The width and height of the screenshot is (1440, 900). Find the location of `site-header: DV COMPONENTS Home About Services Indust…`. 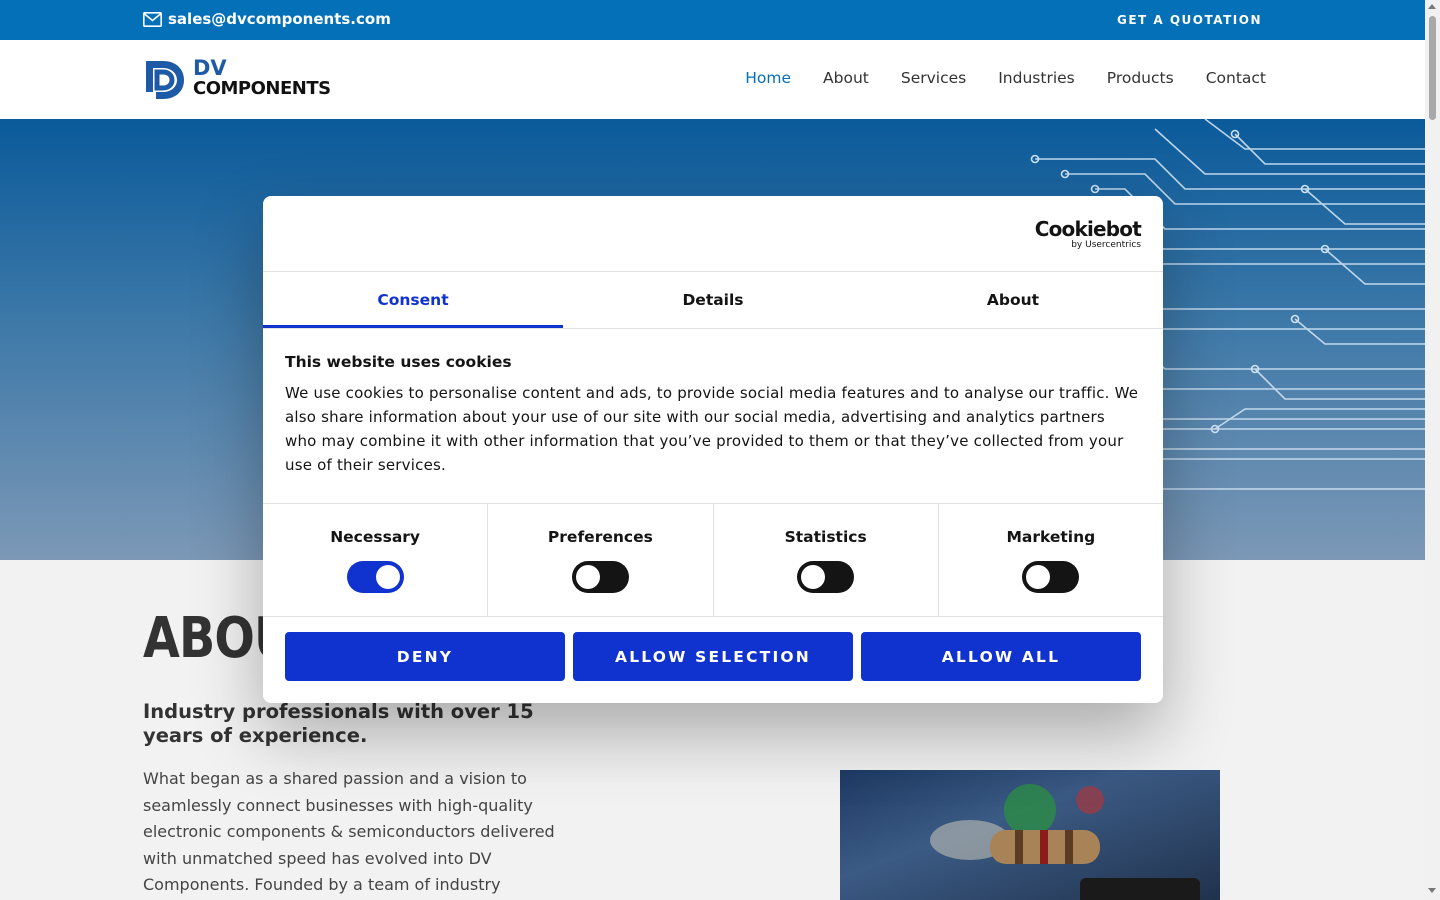

site-header: DV COMPONENTS Home About Services Indust… is located at coordinates (712, 79).